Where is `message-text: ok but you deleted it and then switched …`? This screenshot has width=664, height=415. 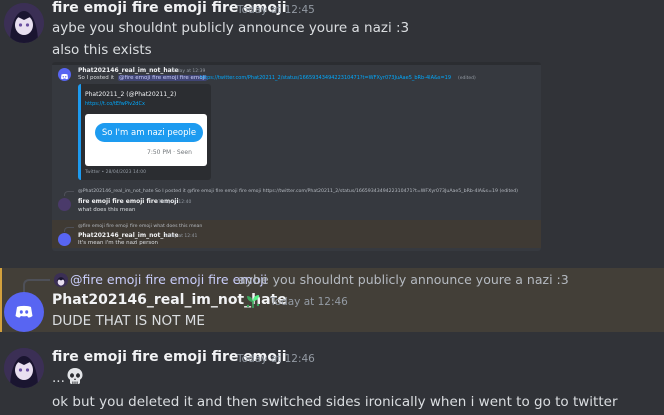
message-text: ok but you deleted it and then switched … is located at coordinates (335, 402).